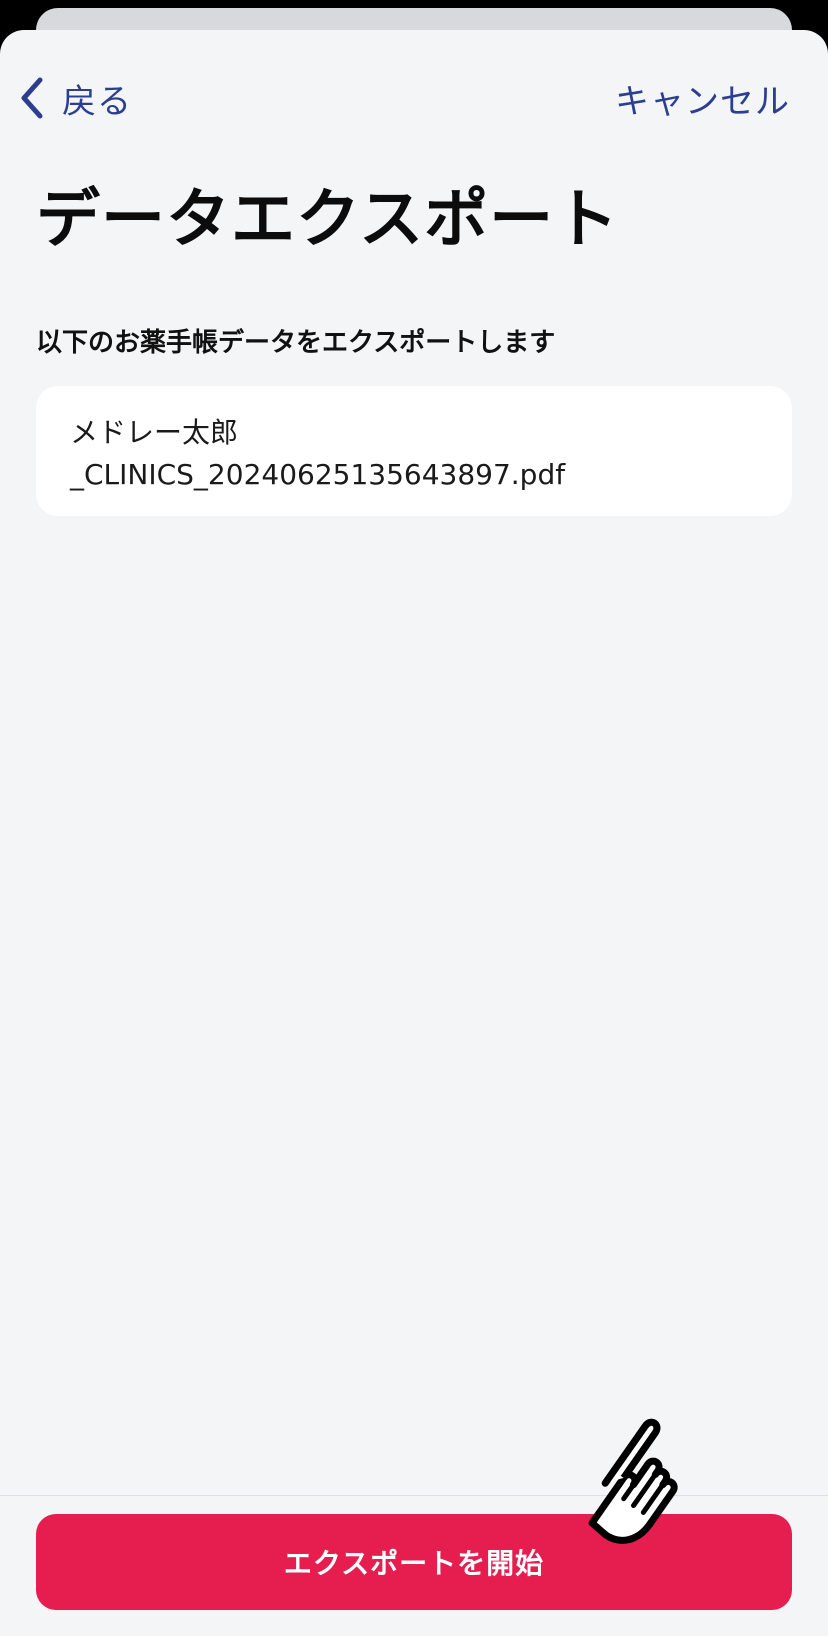 The image size is (828, 1636). What do you see at coordinates (32, 98) in the screenshot?
I see `chevron-left-icon` at bounding box center [32, 98].